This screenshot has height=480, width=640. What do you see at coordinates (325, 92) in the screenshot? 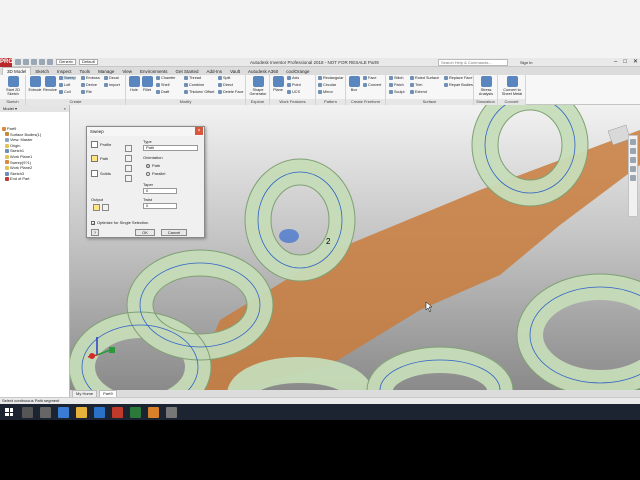
I see `mirror-button: Mirror` at bounding box center [325, 92].